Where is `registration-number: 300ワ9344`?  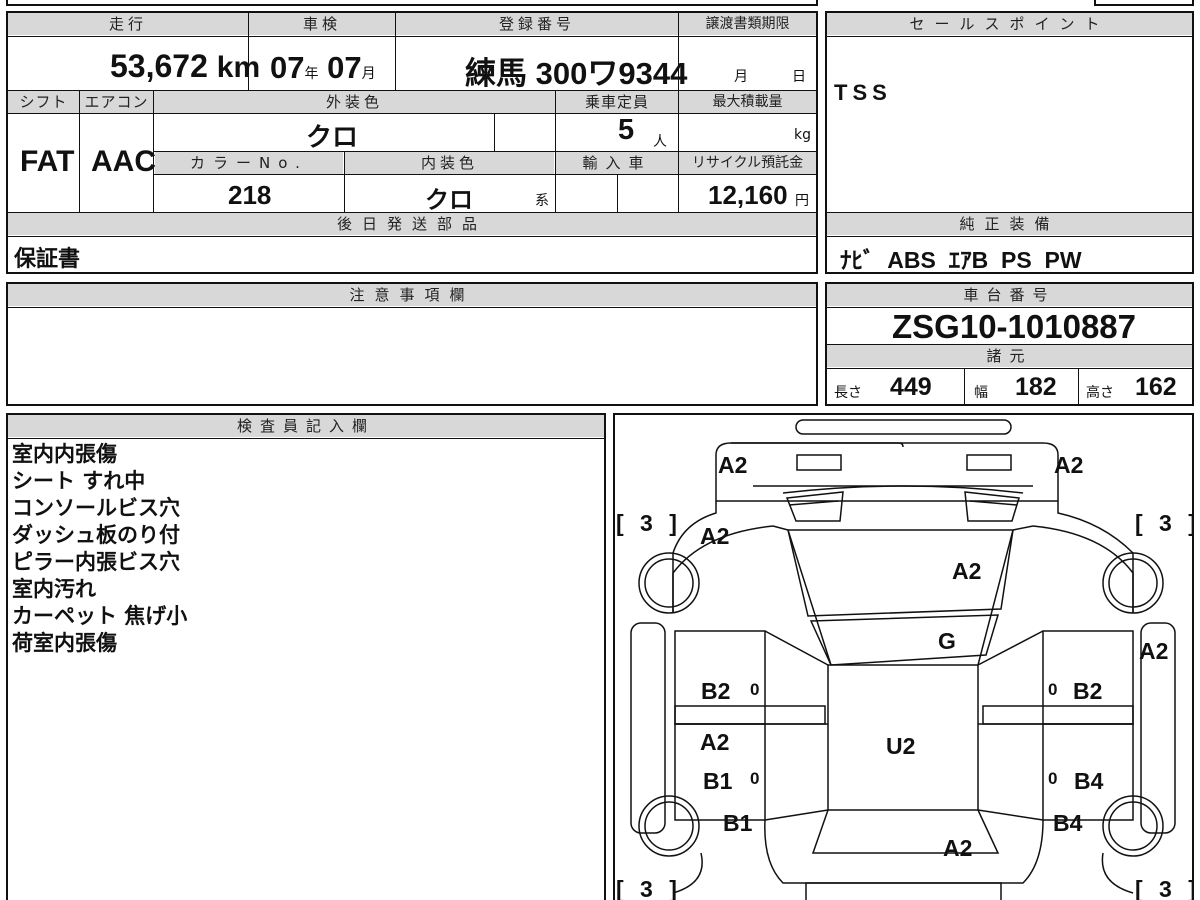 registration-number: 300ワ9344 is located at coordinates (611, 73).